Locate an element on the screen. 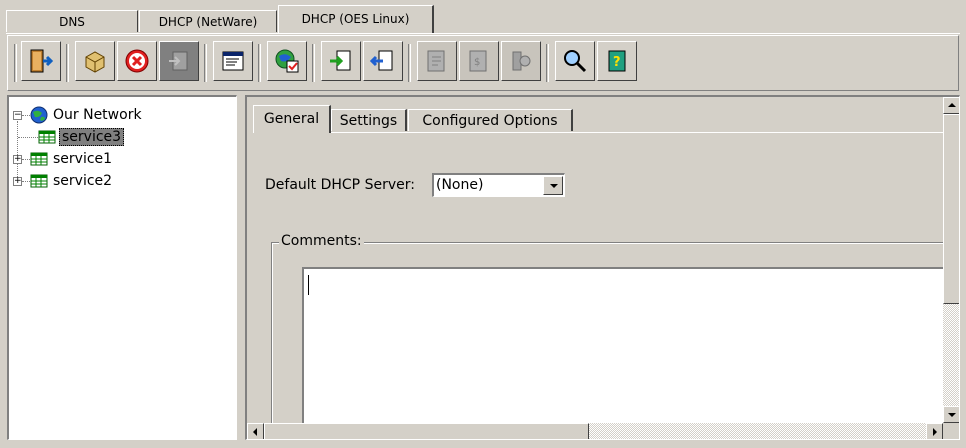  scroll-left-icon is located at coordinates (255, 431).